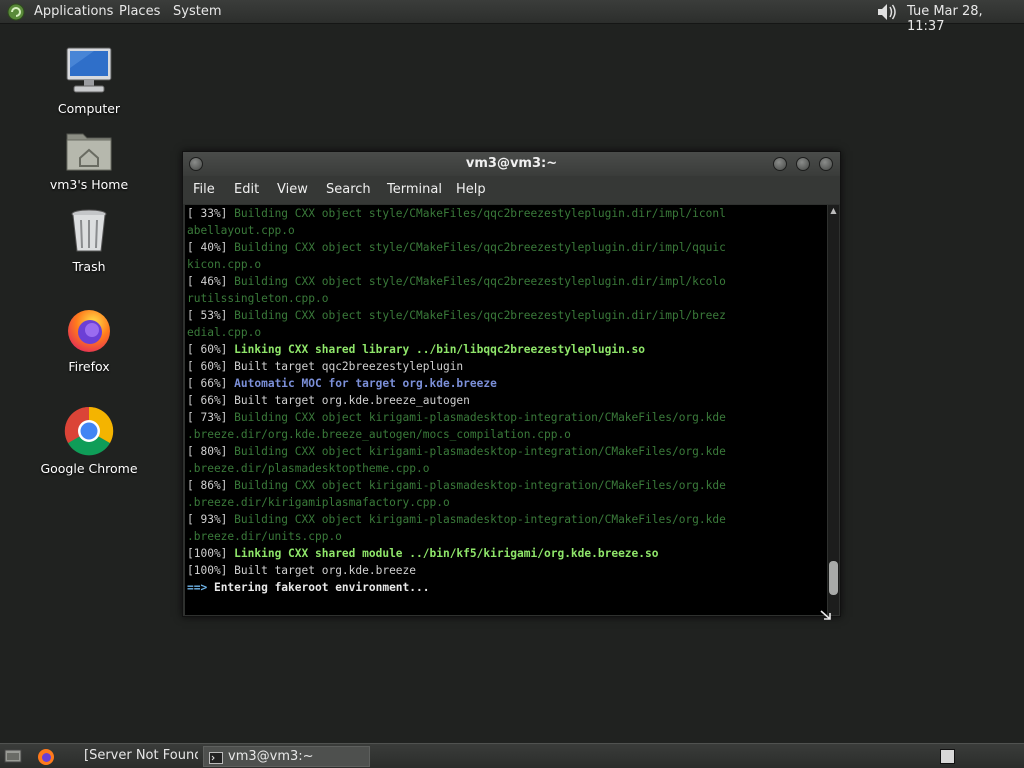 This screenshot has height=768, width=1024. What do you see at coordinates (211, 451) in the screenshot?
I see `line-prefix: [ 80%]` at bounding box center [211, 451].